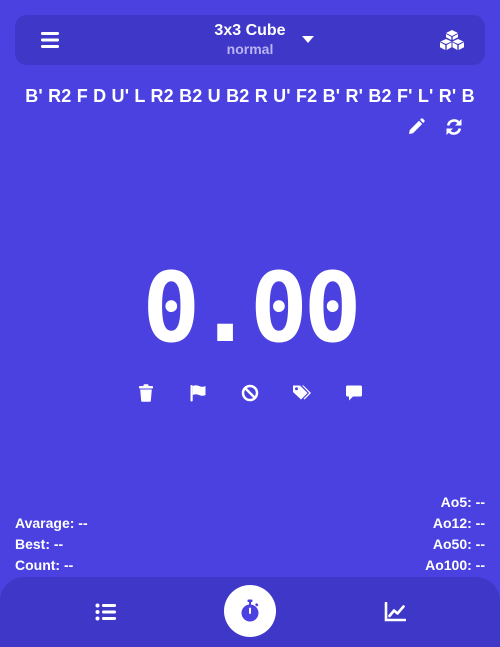 The width and height of the screenshot is (500, 647). I want to click on list-icon, so click(105, 612).